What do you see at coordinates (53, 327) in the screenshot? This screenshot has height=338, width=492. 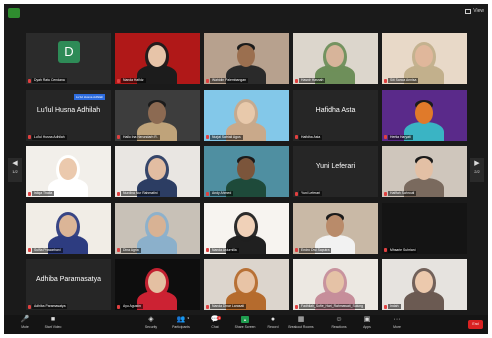 I see `toolbar-label: Start Video` at bounding box center [53, 327].